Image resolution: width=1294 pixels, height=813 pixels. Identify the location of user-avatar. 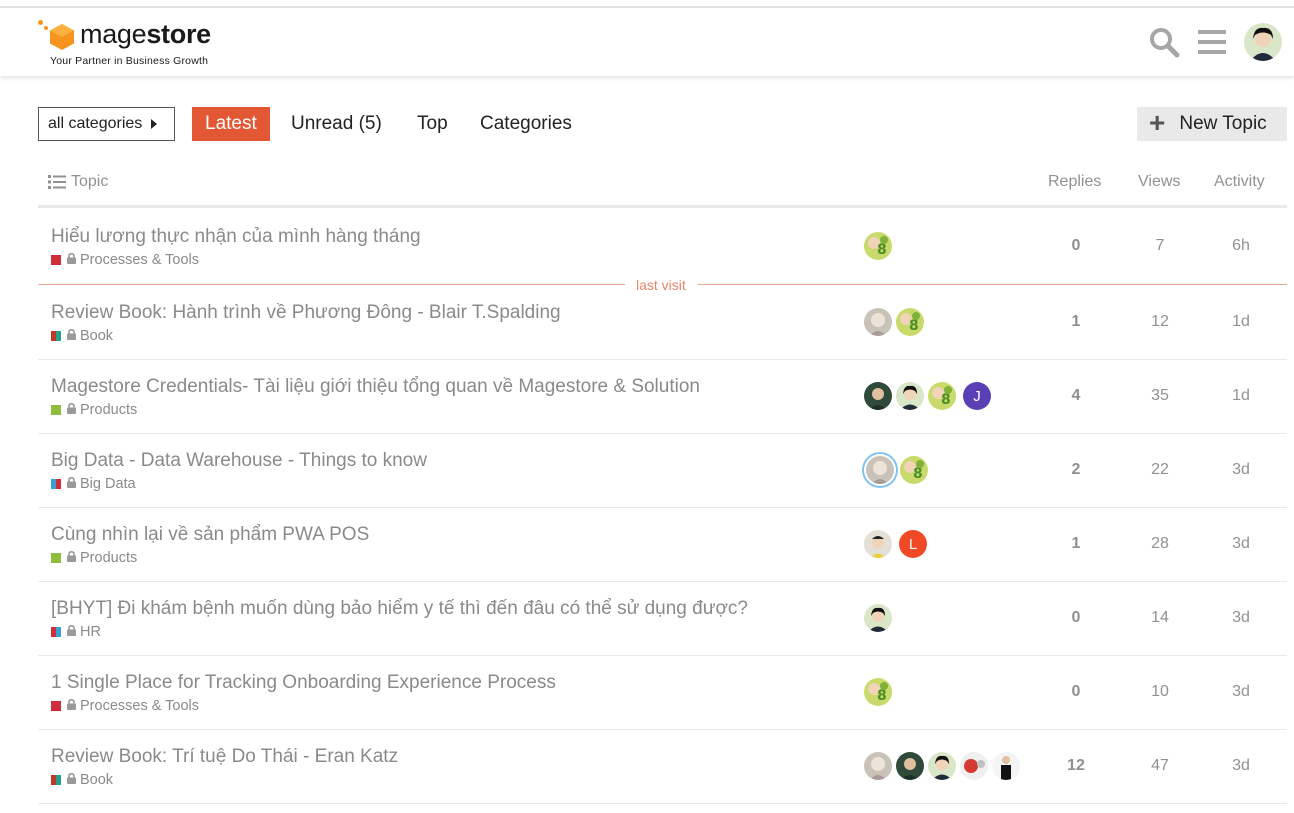
(1263, 42).